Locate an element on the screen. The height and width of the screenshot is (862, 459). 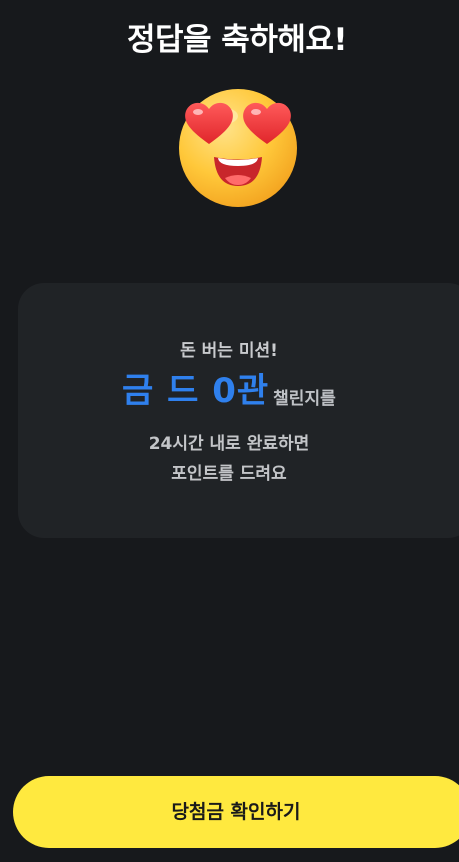
page-title: 정답을 축하해요! is located at coordinates (237, 40).